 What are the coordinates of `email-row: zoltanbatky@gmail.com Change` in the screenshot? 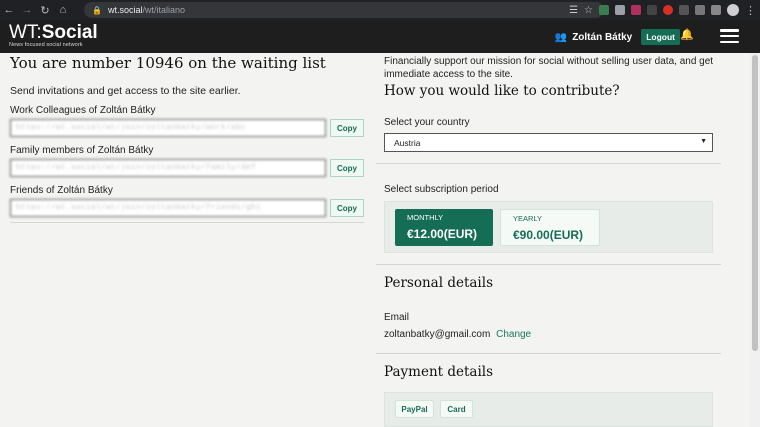 It's located at (457, 334).